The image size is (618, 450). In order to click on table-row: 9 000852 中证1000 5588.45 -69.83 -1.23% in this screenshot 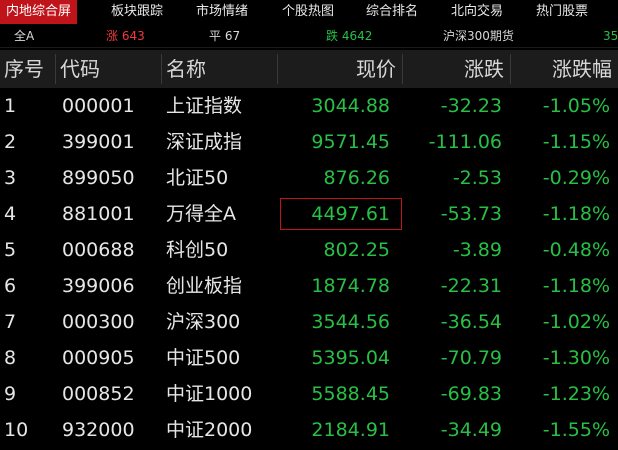, I will do `click(309, 394)`.